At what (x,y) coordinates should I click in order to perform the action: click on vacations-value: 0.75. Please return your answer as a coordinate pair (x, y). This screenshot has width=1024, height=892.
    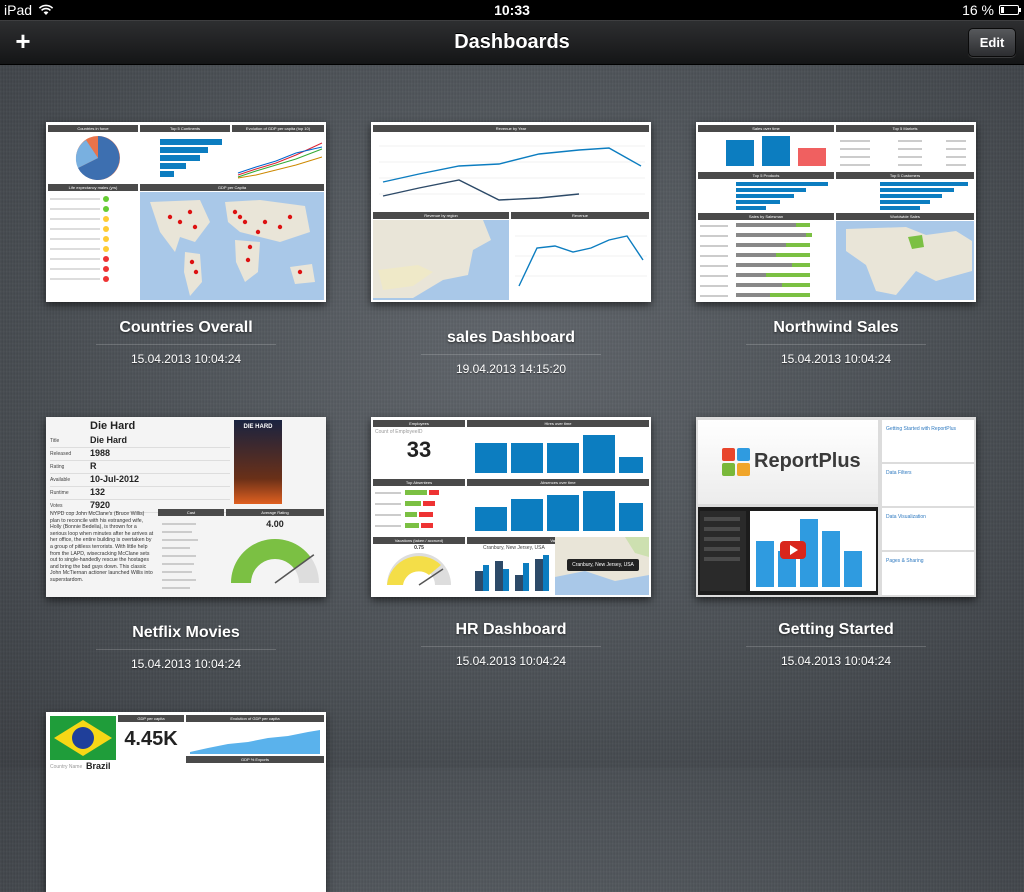
    Looking at the image, I should click on (419, 548).